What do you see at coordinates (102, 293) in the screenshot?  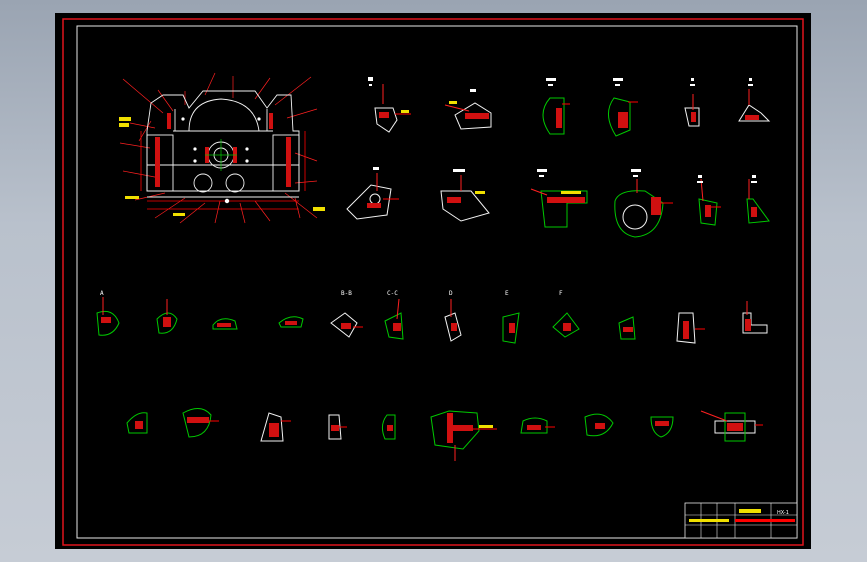 I see `view-label-a: A` at bounding box center [102, 293].